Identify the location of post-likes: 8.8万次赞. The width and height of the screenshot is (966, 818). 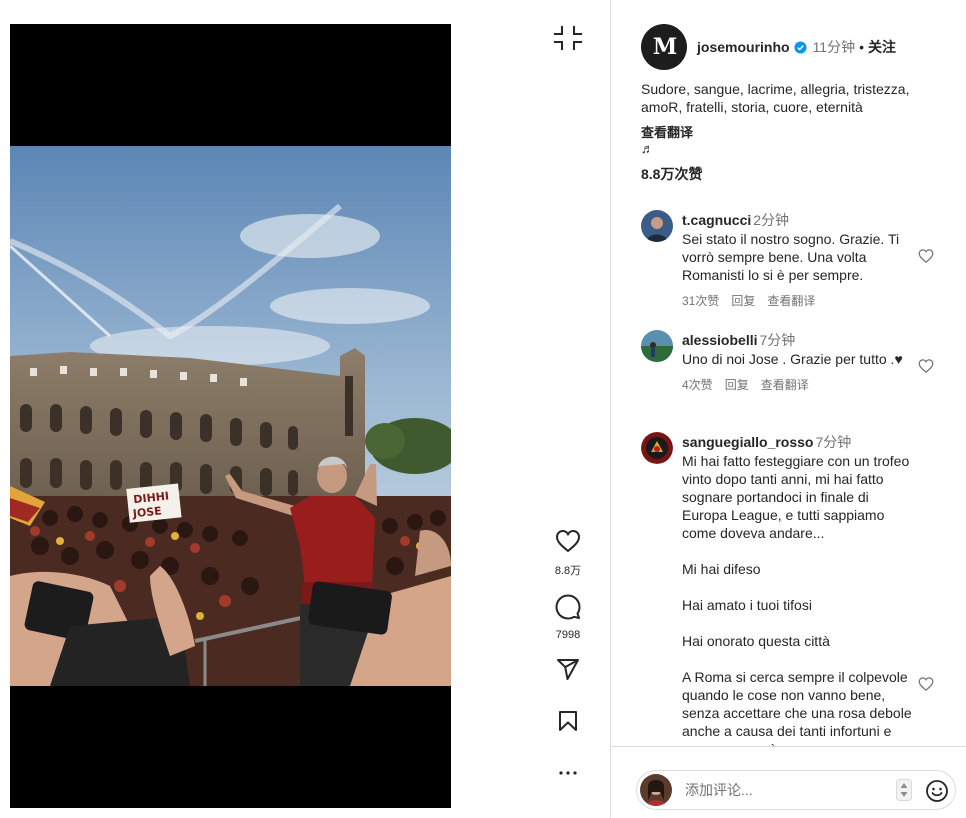
(671, 174).